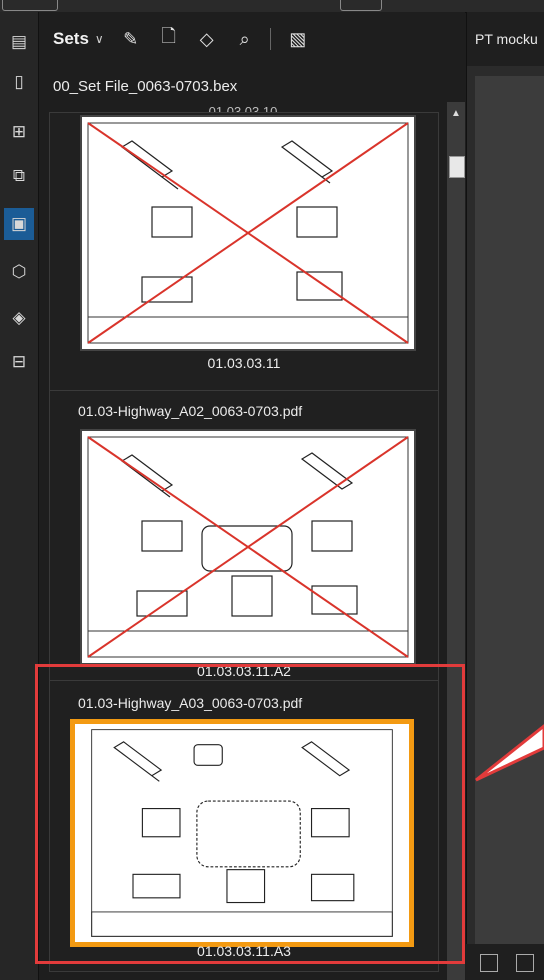 The image size is (544, 980). Describe the element at coordinates (525, 963) in the screenshot. I see `two-page-icon` at that location.